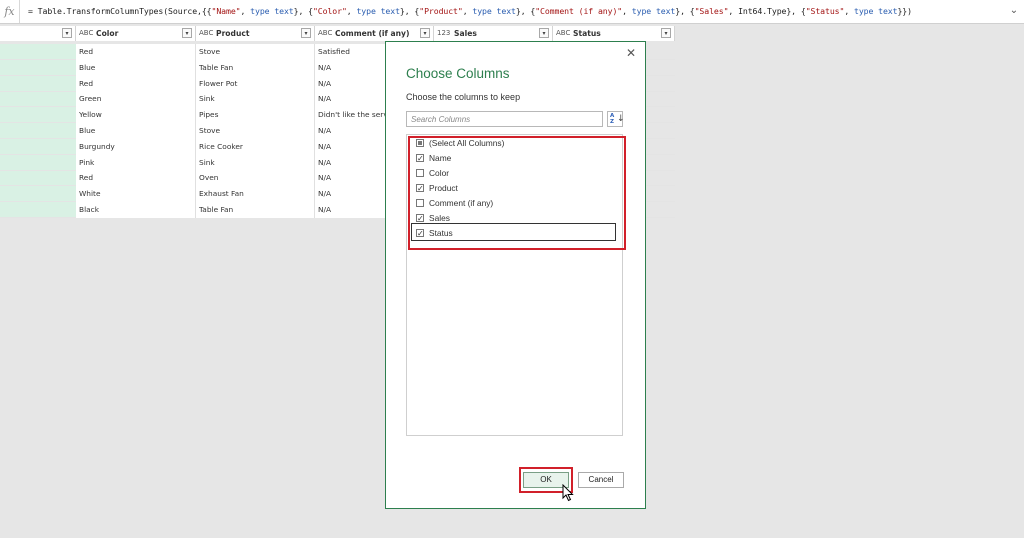  What do you see at coordinates (467, 143) in the screenshot?
I see `column-option-label: (Select All Columns)` at bounding box center [467, 143].